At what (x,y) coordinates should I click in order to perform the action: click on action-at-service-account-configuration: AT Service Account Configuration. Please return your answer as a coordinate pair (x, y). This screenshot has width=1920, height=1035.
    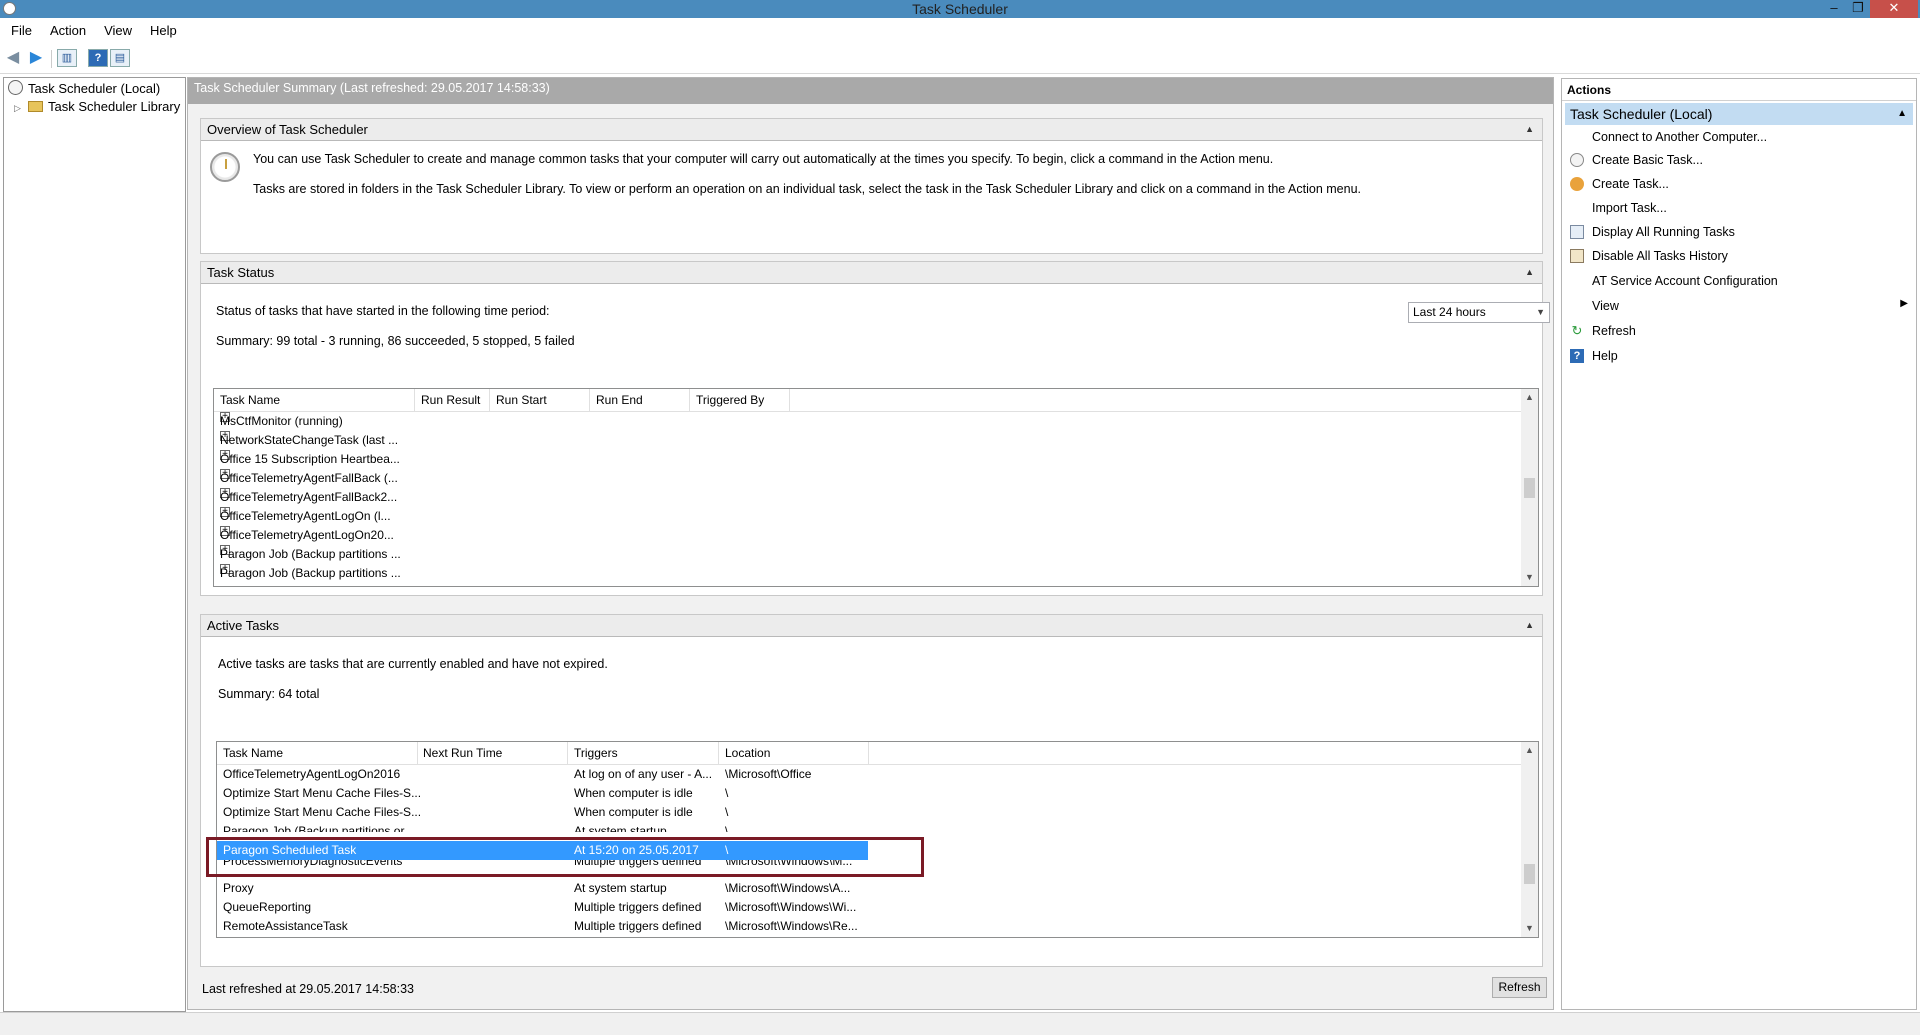
    Looking at the image, I should click on (1685, 281).